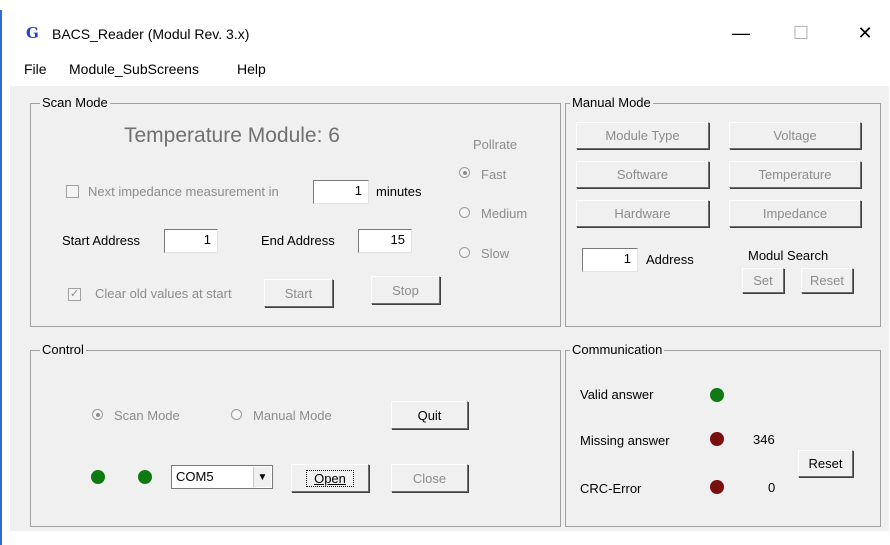 This screenshot has height=545, width=890. What do you see at coordinates (163, 293) in the screenshot?
I see `clear-old-label: Clear old values at start` at bounding box center [163, 293].